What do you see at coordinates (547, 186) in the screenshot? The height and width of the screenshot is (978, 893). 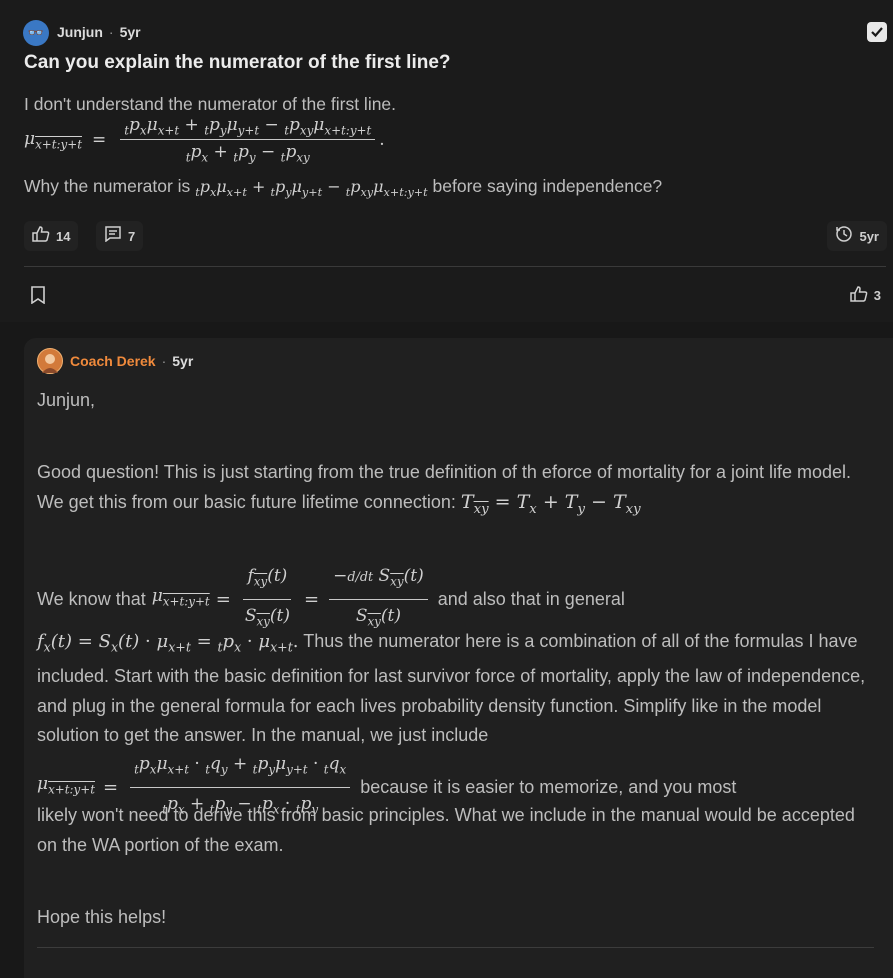 I see `why-suffix: before saying independence?` at bounding box center [547, 186].